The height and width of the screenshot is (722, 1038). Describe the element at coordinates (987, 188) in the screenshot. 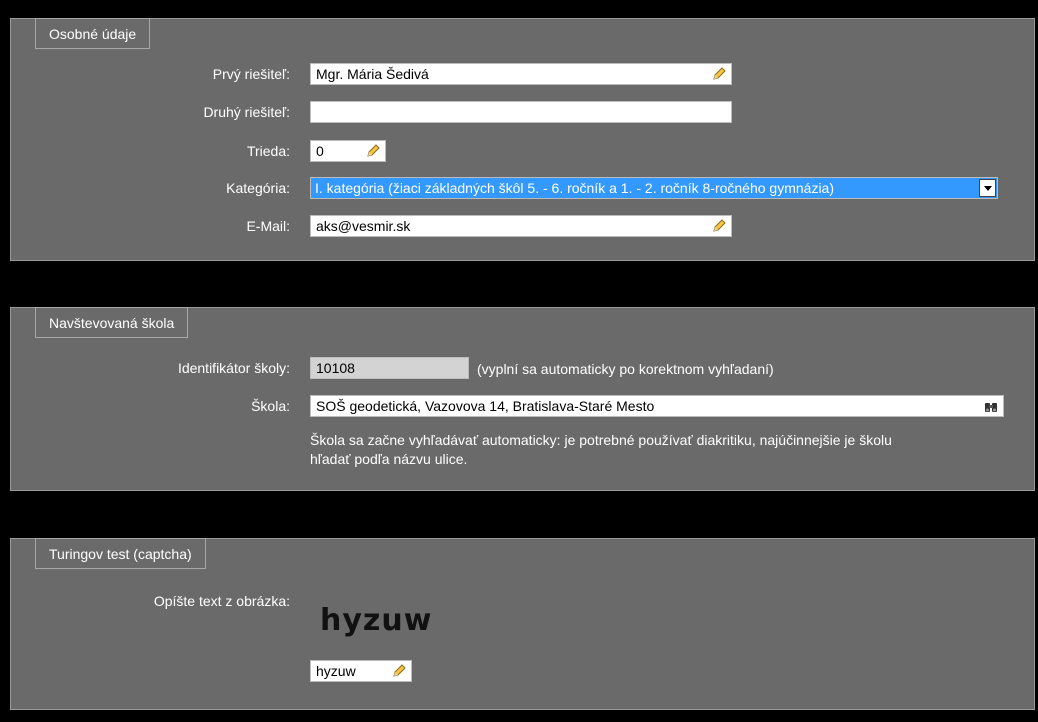

I see `chevron-down-icon` at that location.